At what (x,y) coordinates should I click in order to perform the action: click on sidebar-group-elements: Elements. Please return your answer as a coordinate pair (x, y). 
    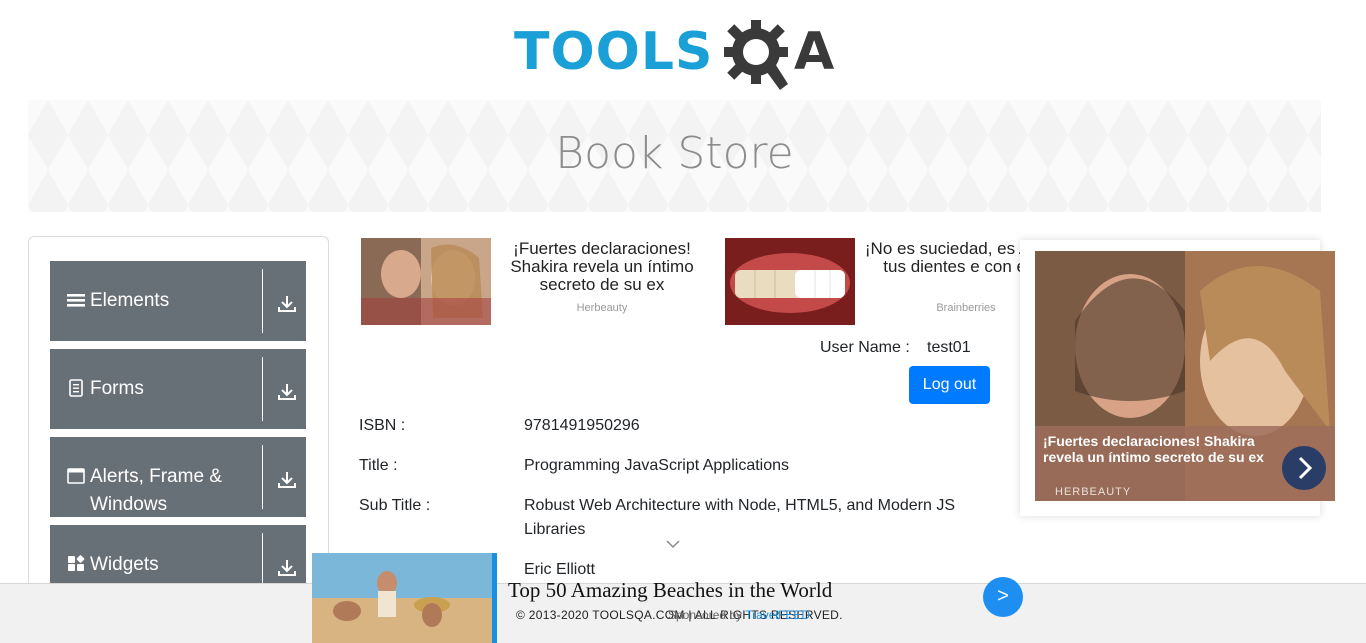
    Looking at the image, I should click on (178, 301).